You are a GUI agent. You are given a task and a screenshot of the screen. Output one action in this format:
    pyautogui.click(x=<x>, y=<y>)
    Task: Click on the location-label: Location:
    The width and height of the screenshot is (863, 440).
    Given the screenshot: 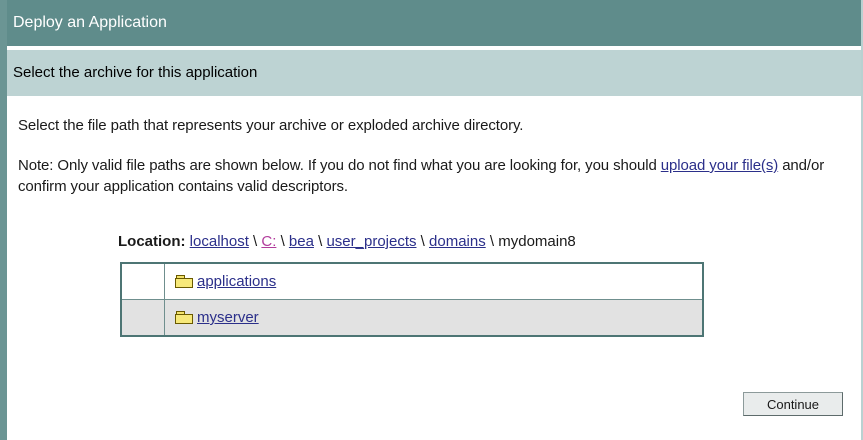 What is the action you would take?
    pyautogui.click(x=152, y=241)
    